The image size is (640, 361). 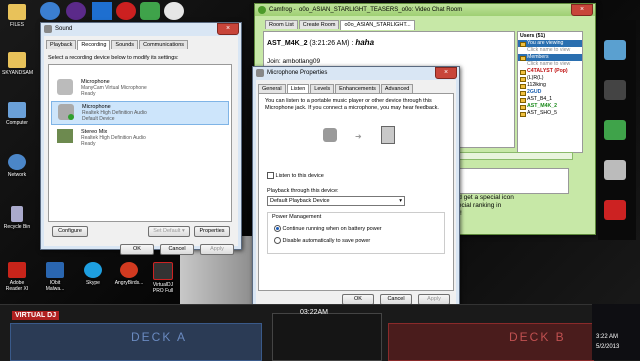 I want to click on deck-a-panel: DECK A, so click(x=136, y=342).